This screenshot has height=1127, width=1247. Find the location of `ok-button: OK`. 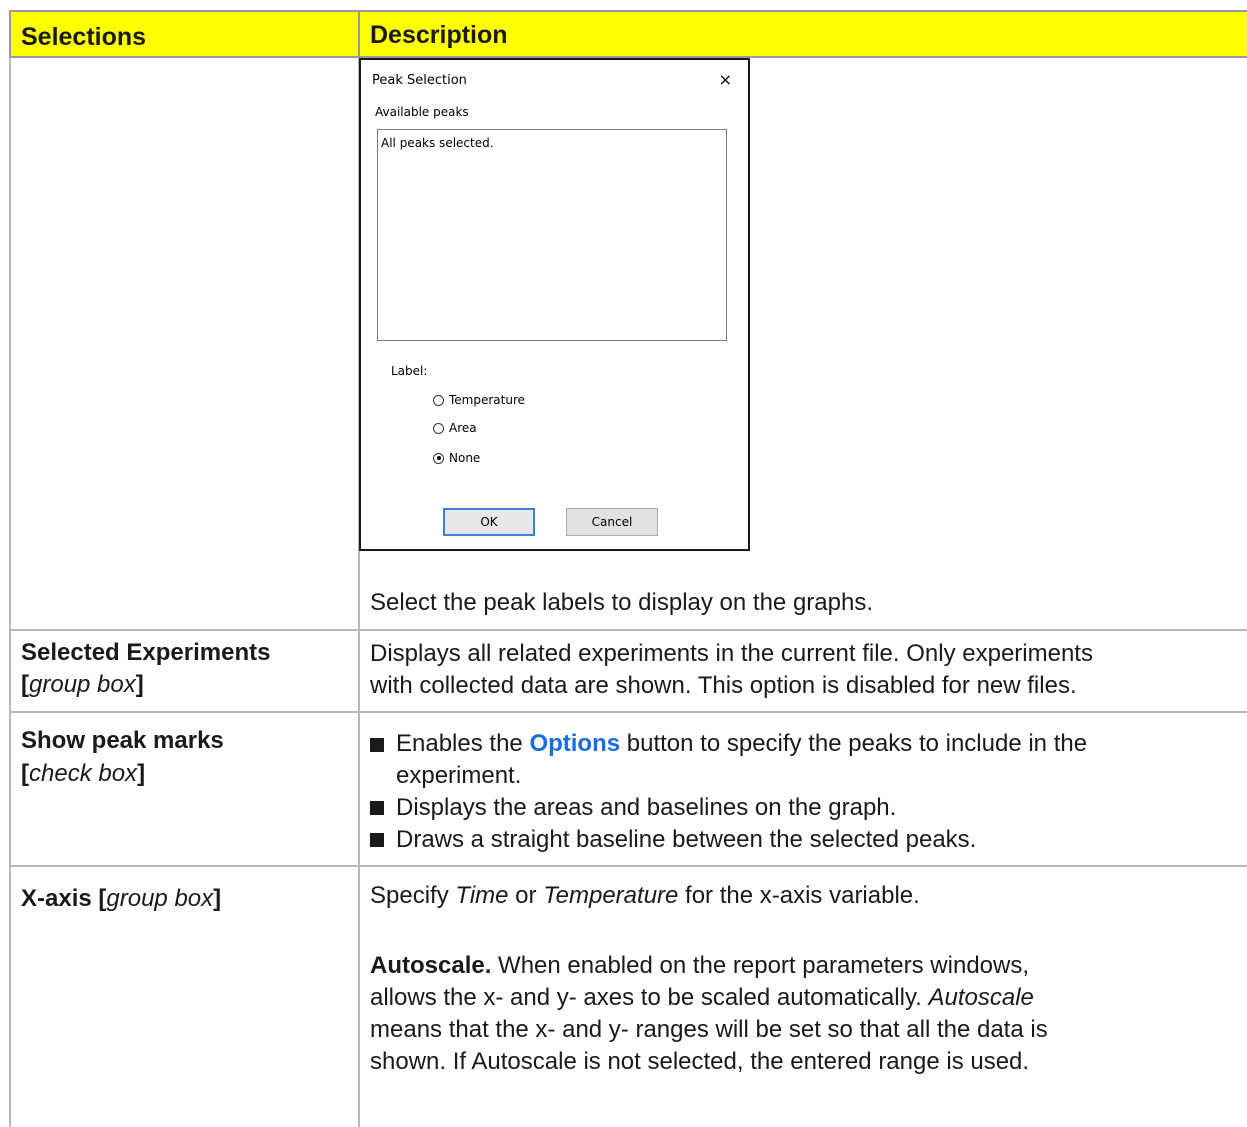

ok-button: OK is located at coordinates (489, 522).